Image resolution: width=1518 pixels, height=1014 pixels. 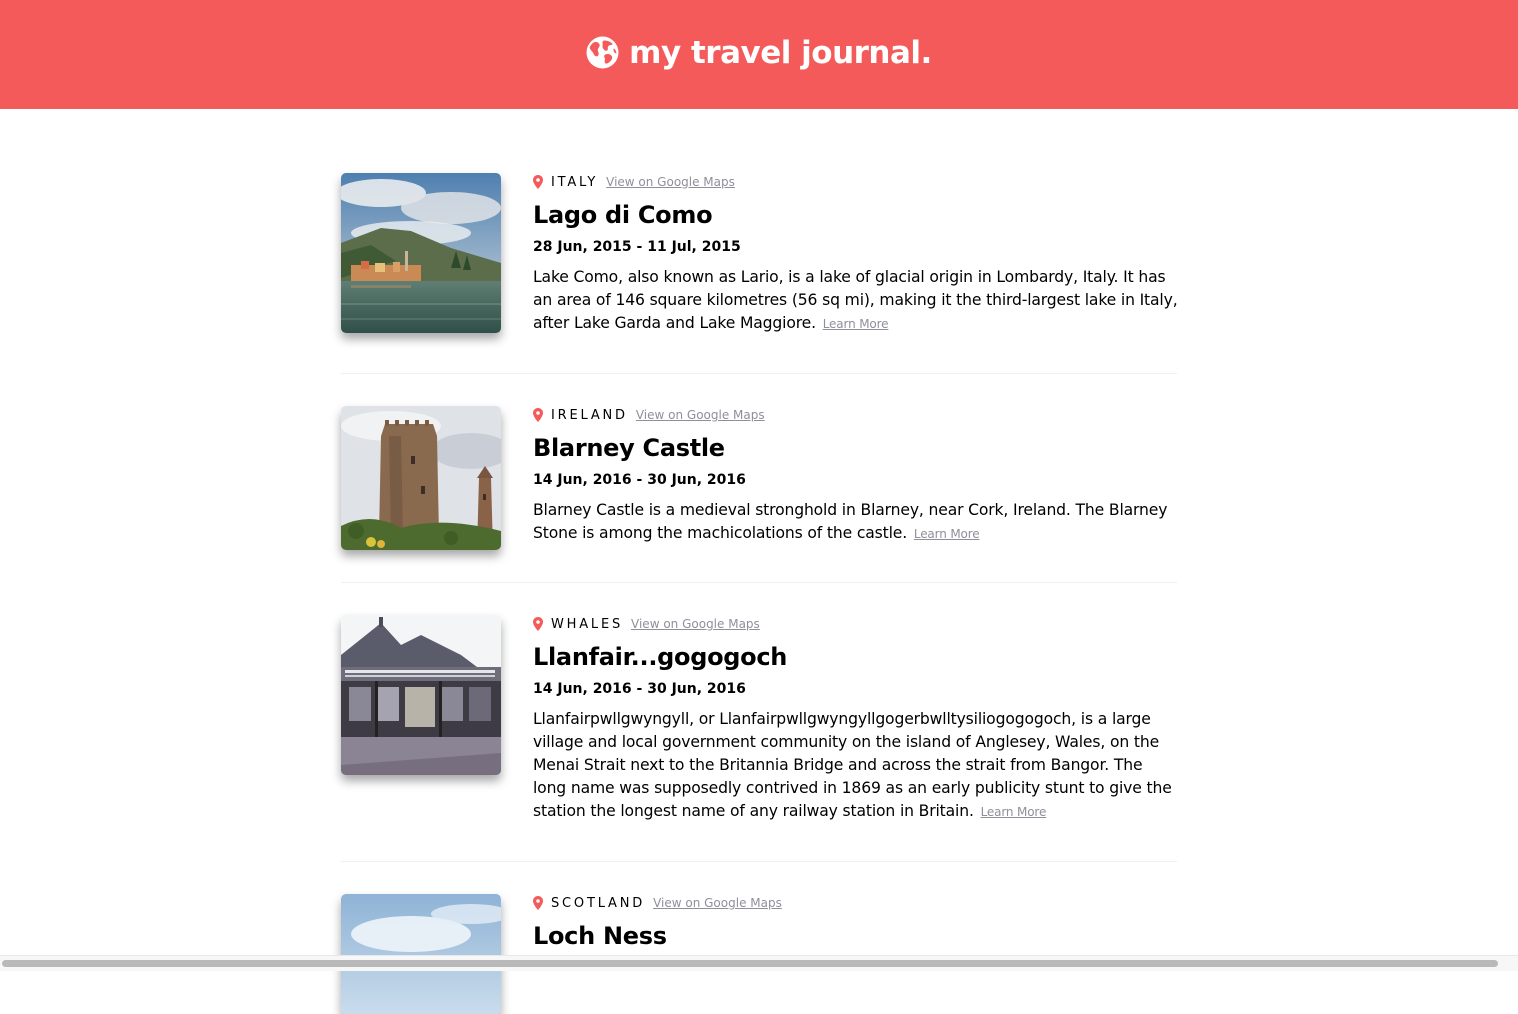 I want to click on entry-title: Loch Ness, so click(x=600, y=936).